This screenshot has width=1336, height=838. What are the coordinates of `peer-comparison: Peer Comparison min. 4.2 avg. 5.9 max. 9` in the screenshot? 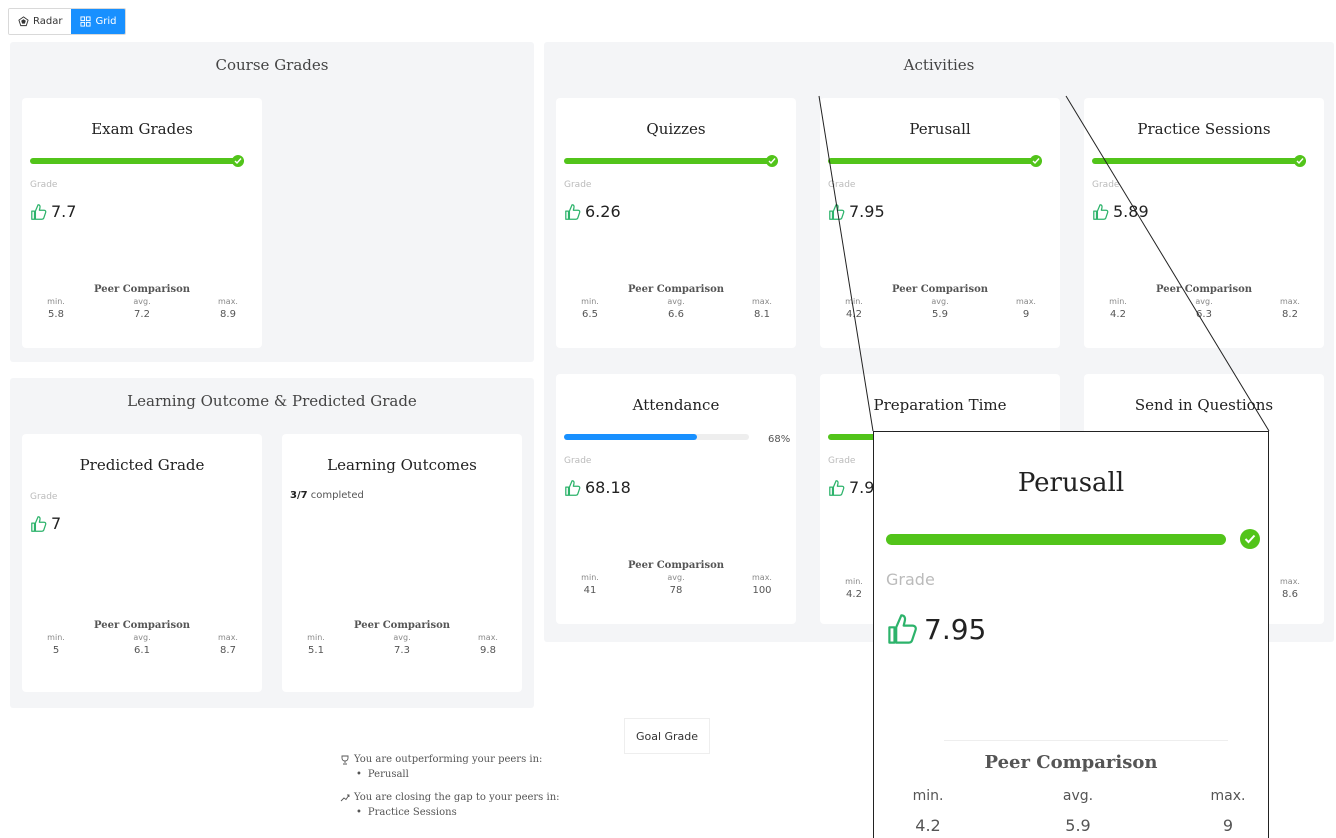 It's located at (940, 302).